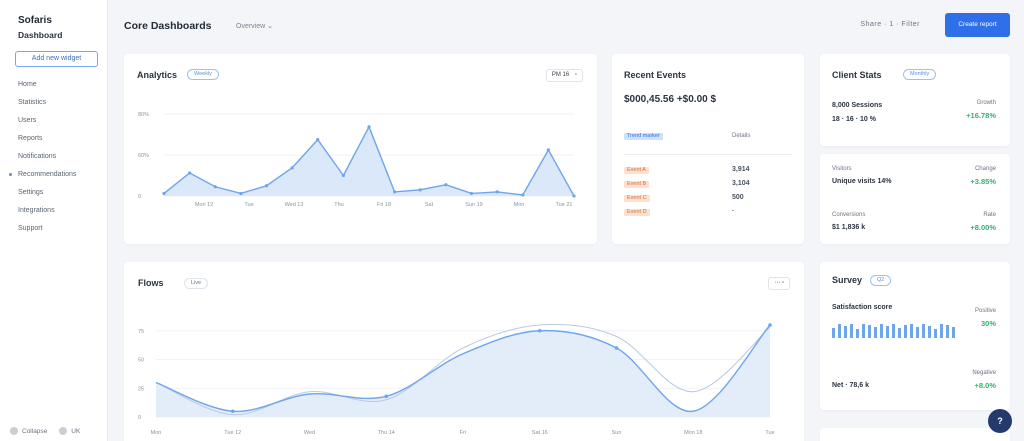  Describe the element at coordinates (56, 59) in the screenshot. I see `add-widget-button: Add new widget` at that location.